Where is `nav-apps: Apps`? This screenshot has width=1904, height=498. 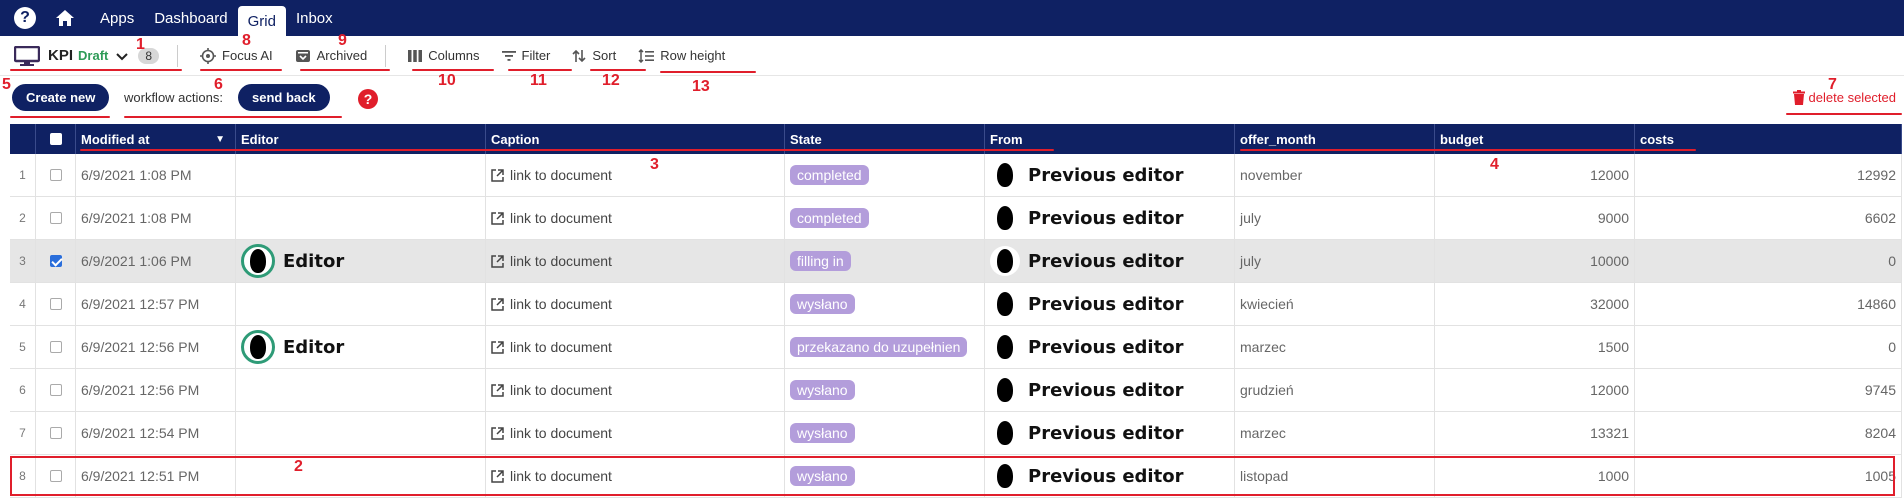 nav-apps: Apps is located at coordinates (117, 18).